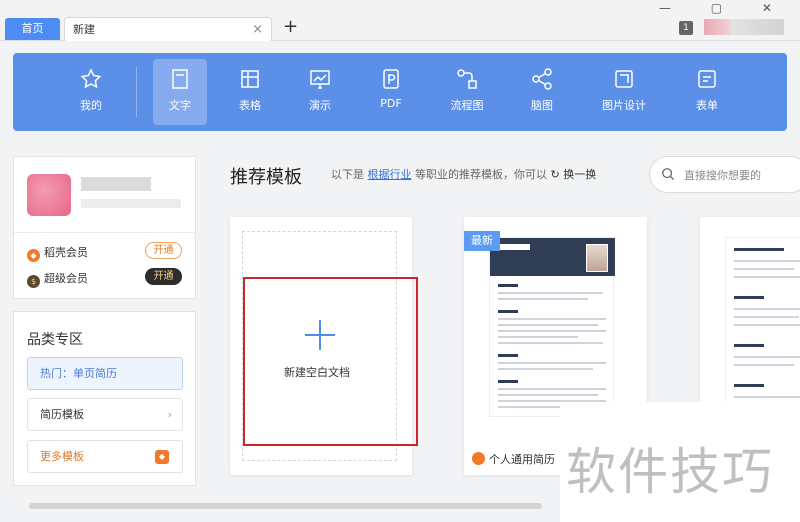 The width and height of the screenshot is (800, 522). I want to click on preview-header, so click(552, 257).